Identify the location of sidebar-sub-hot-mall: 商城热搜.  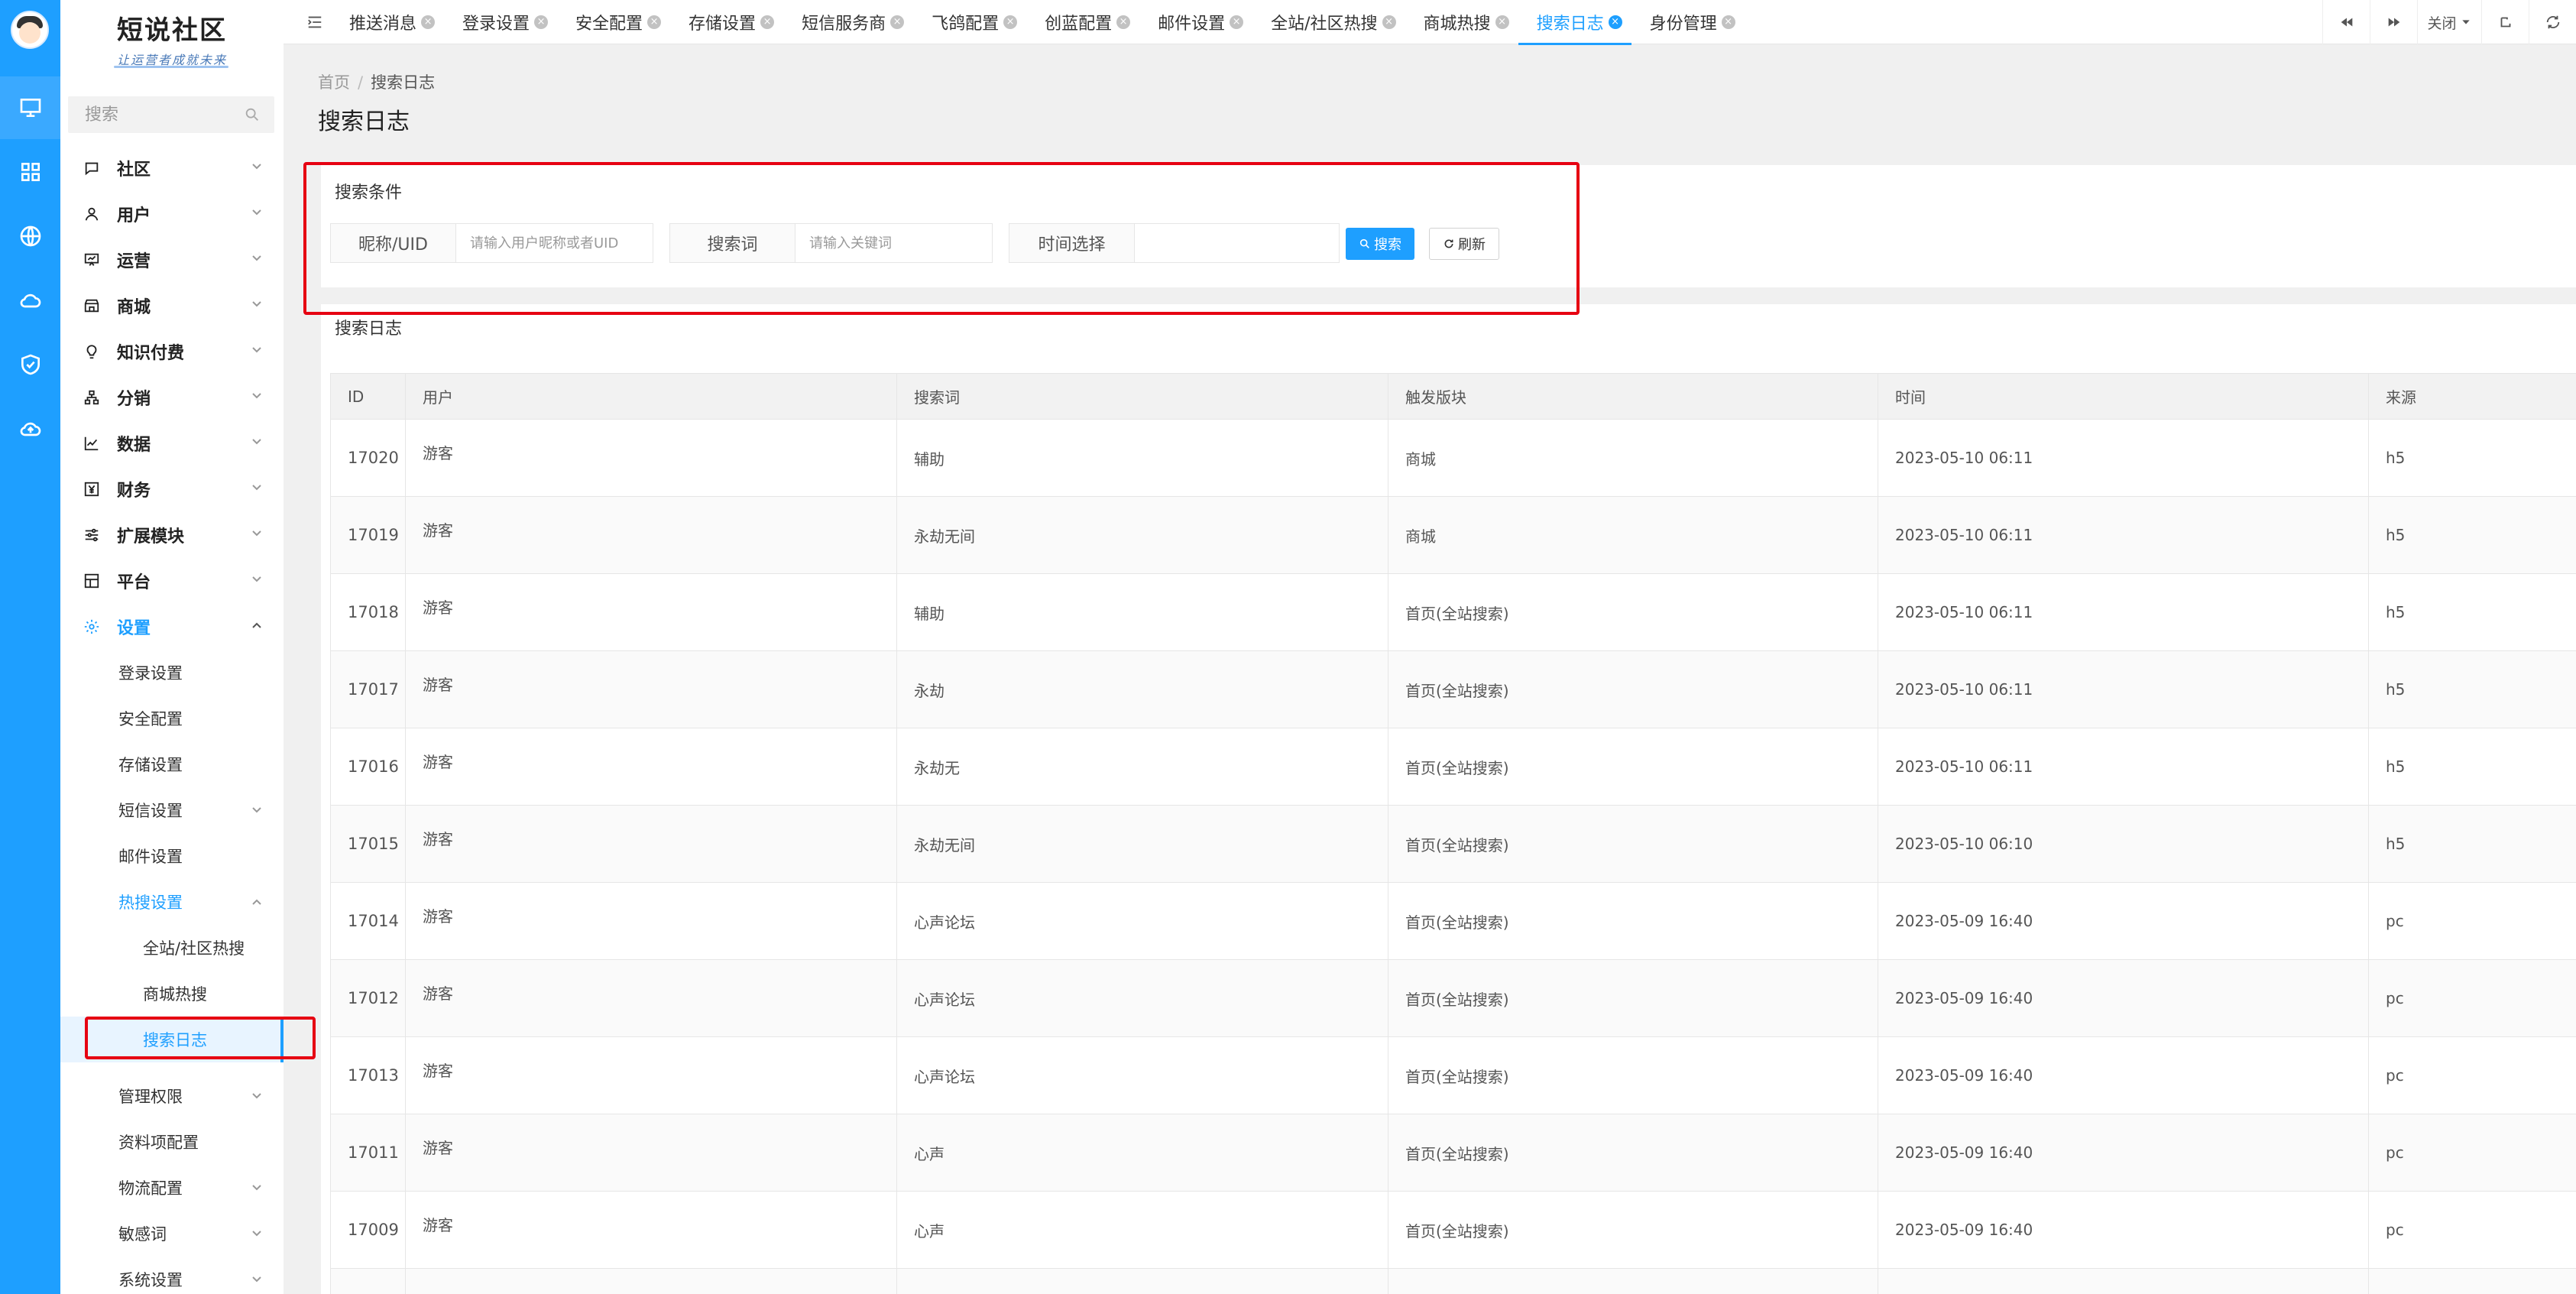
(172, 994).